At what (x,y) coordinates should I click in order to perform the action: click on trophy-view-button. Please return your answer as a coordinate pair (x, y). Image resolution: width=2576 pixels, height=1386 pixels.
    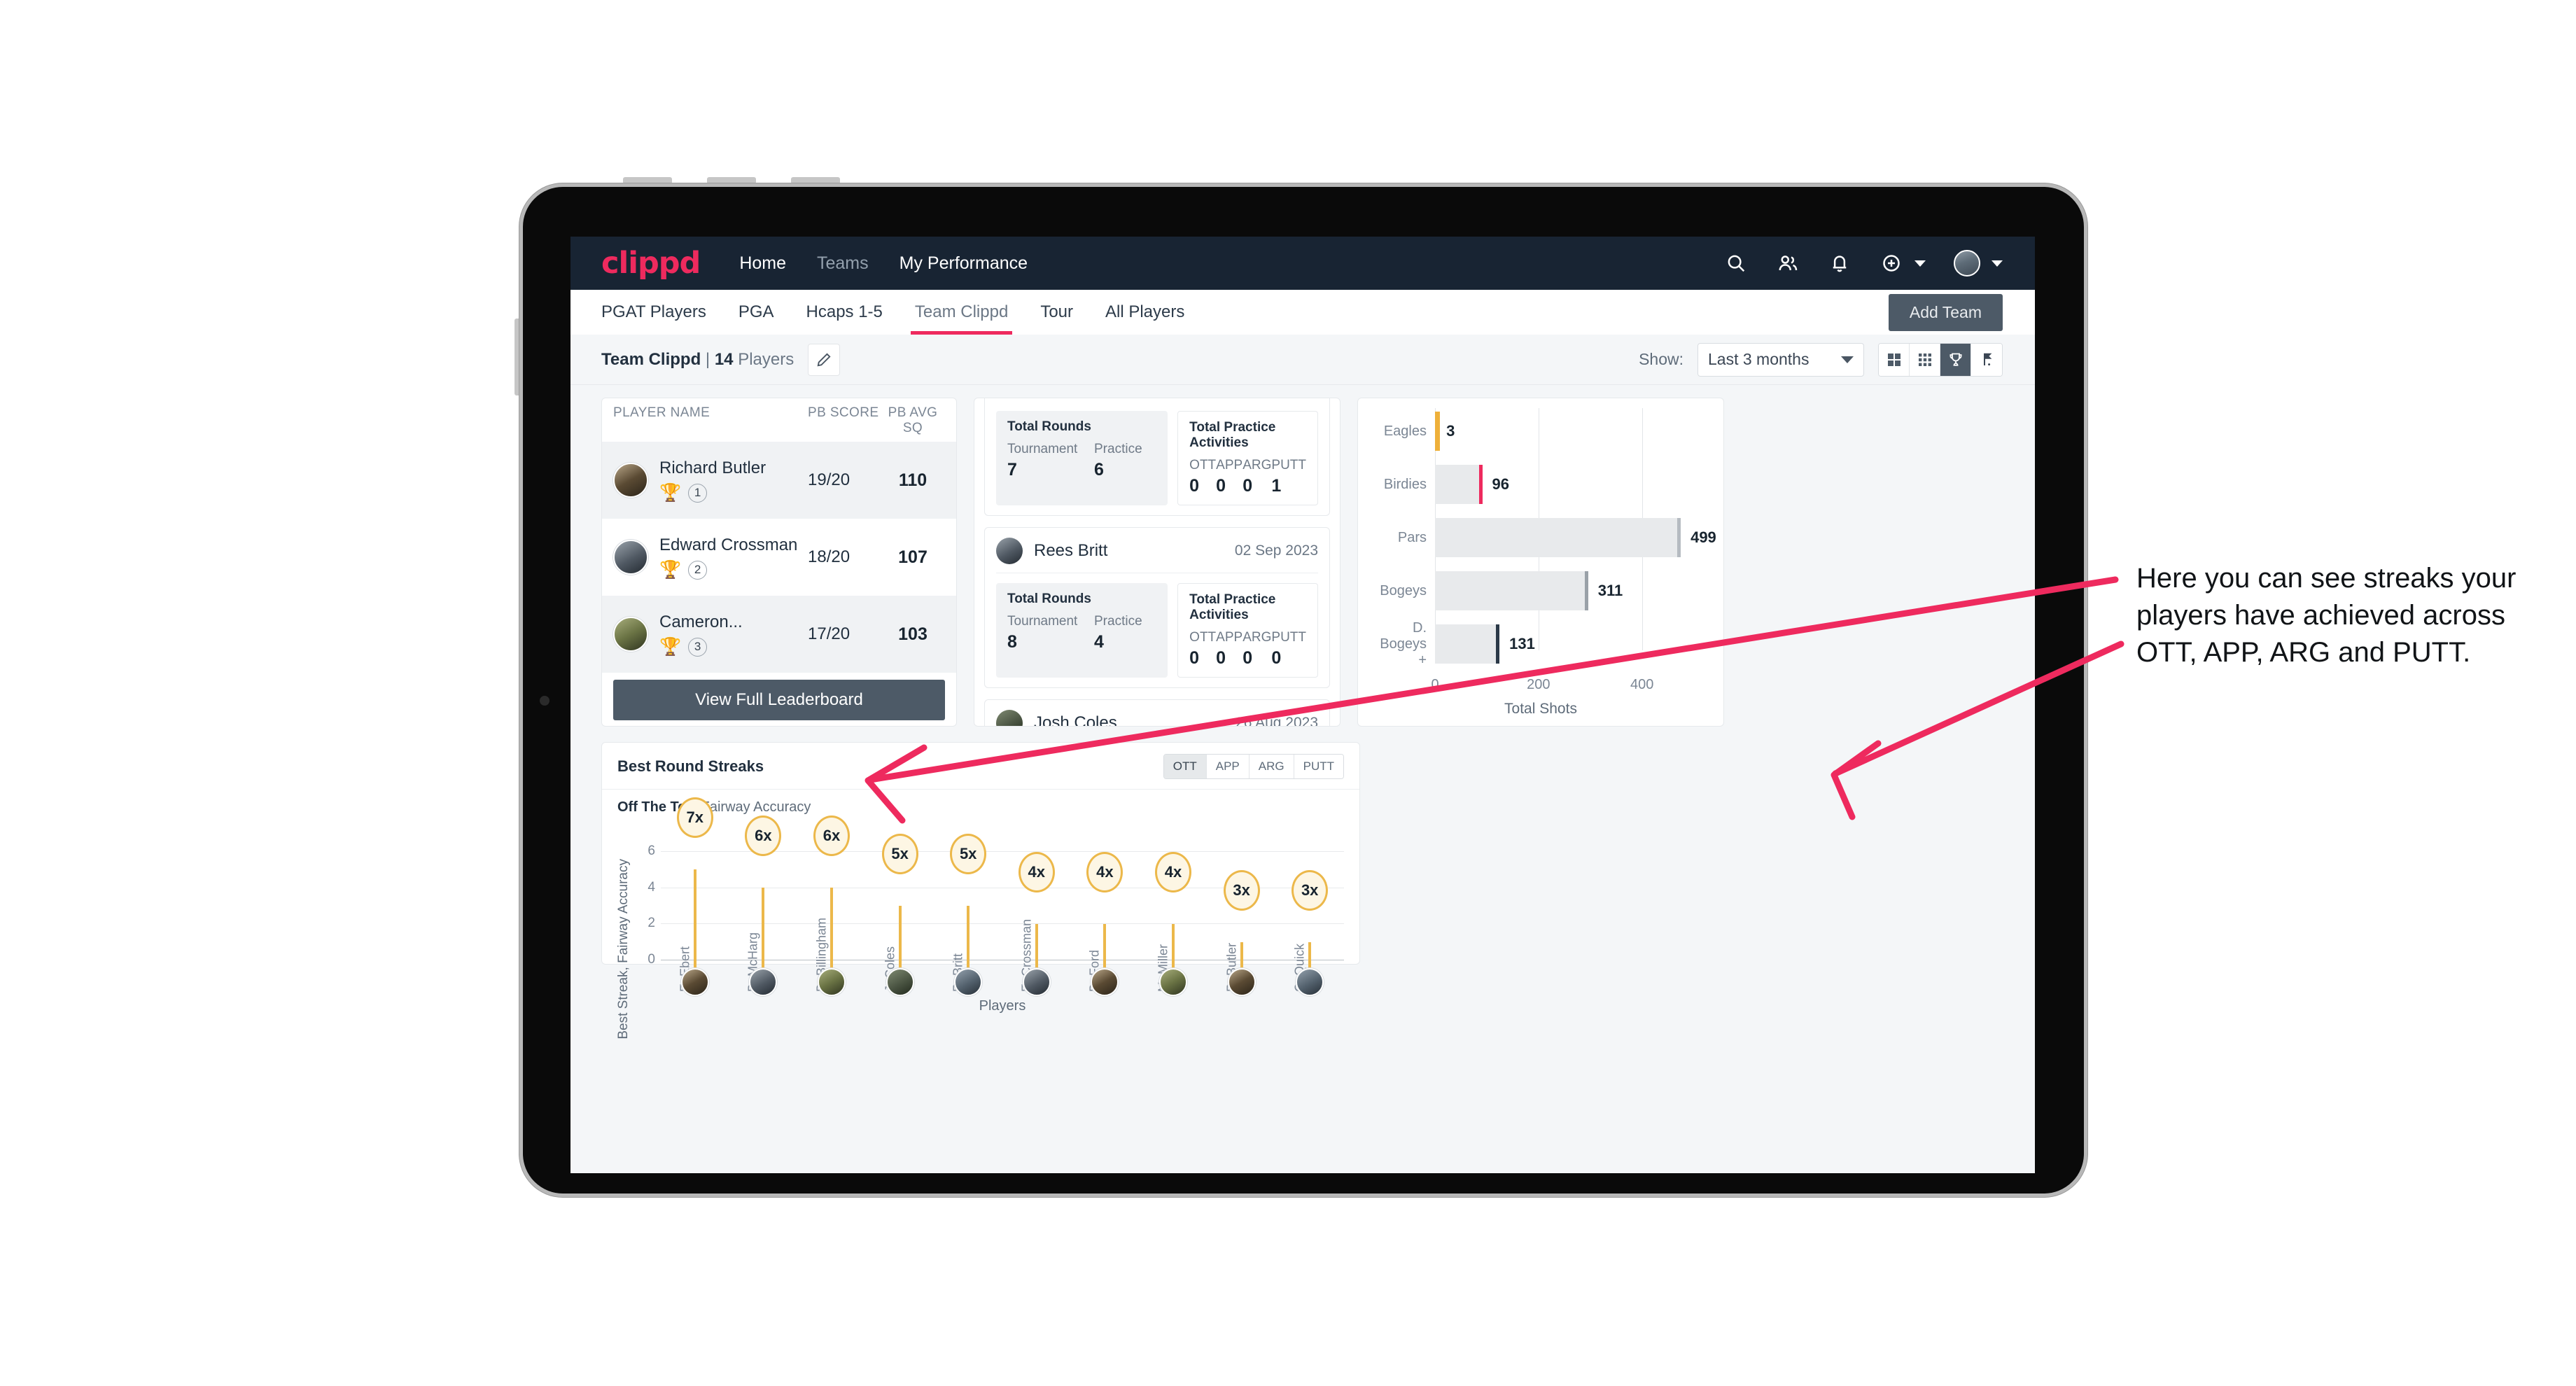
    Looking at the image, I should click on (1955, 359).